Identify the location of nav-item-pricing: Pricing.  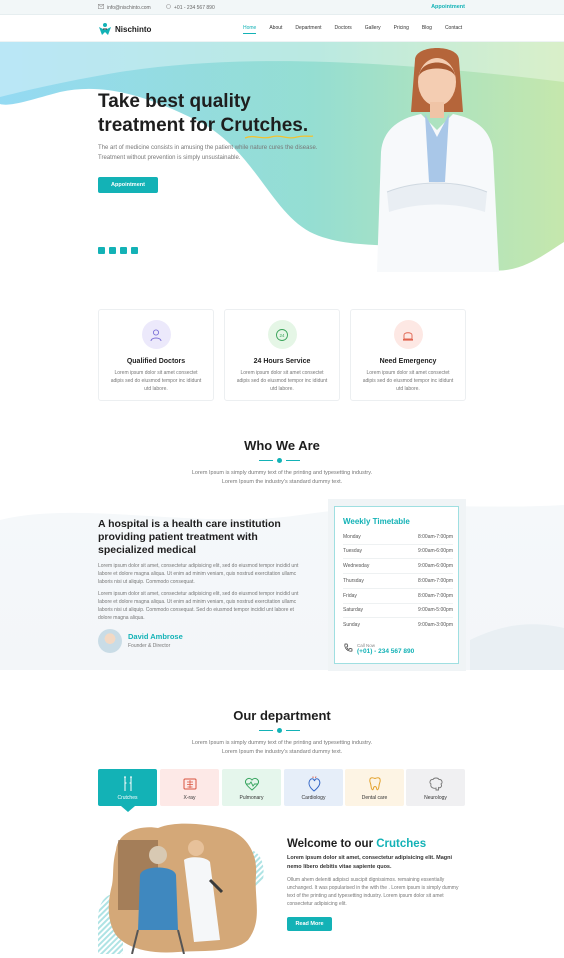
(401, 29).